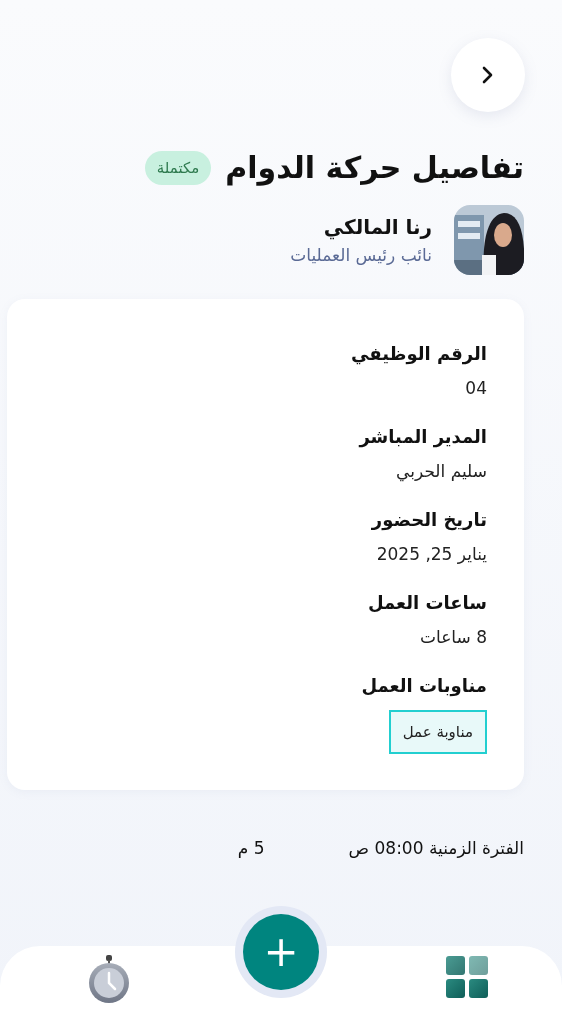  I want to click on employee-name: رنا المالكي, so click(377, 227).